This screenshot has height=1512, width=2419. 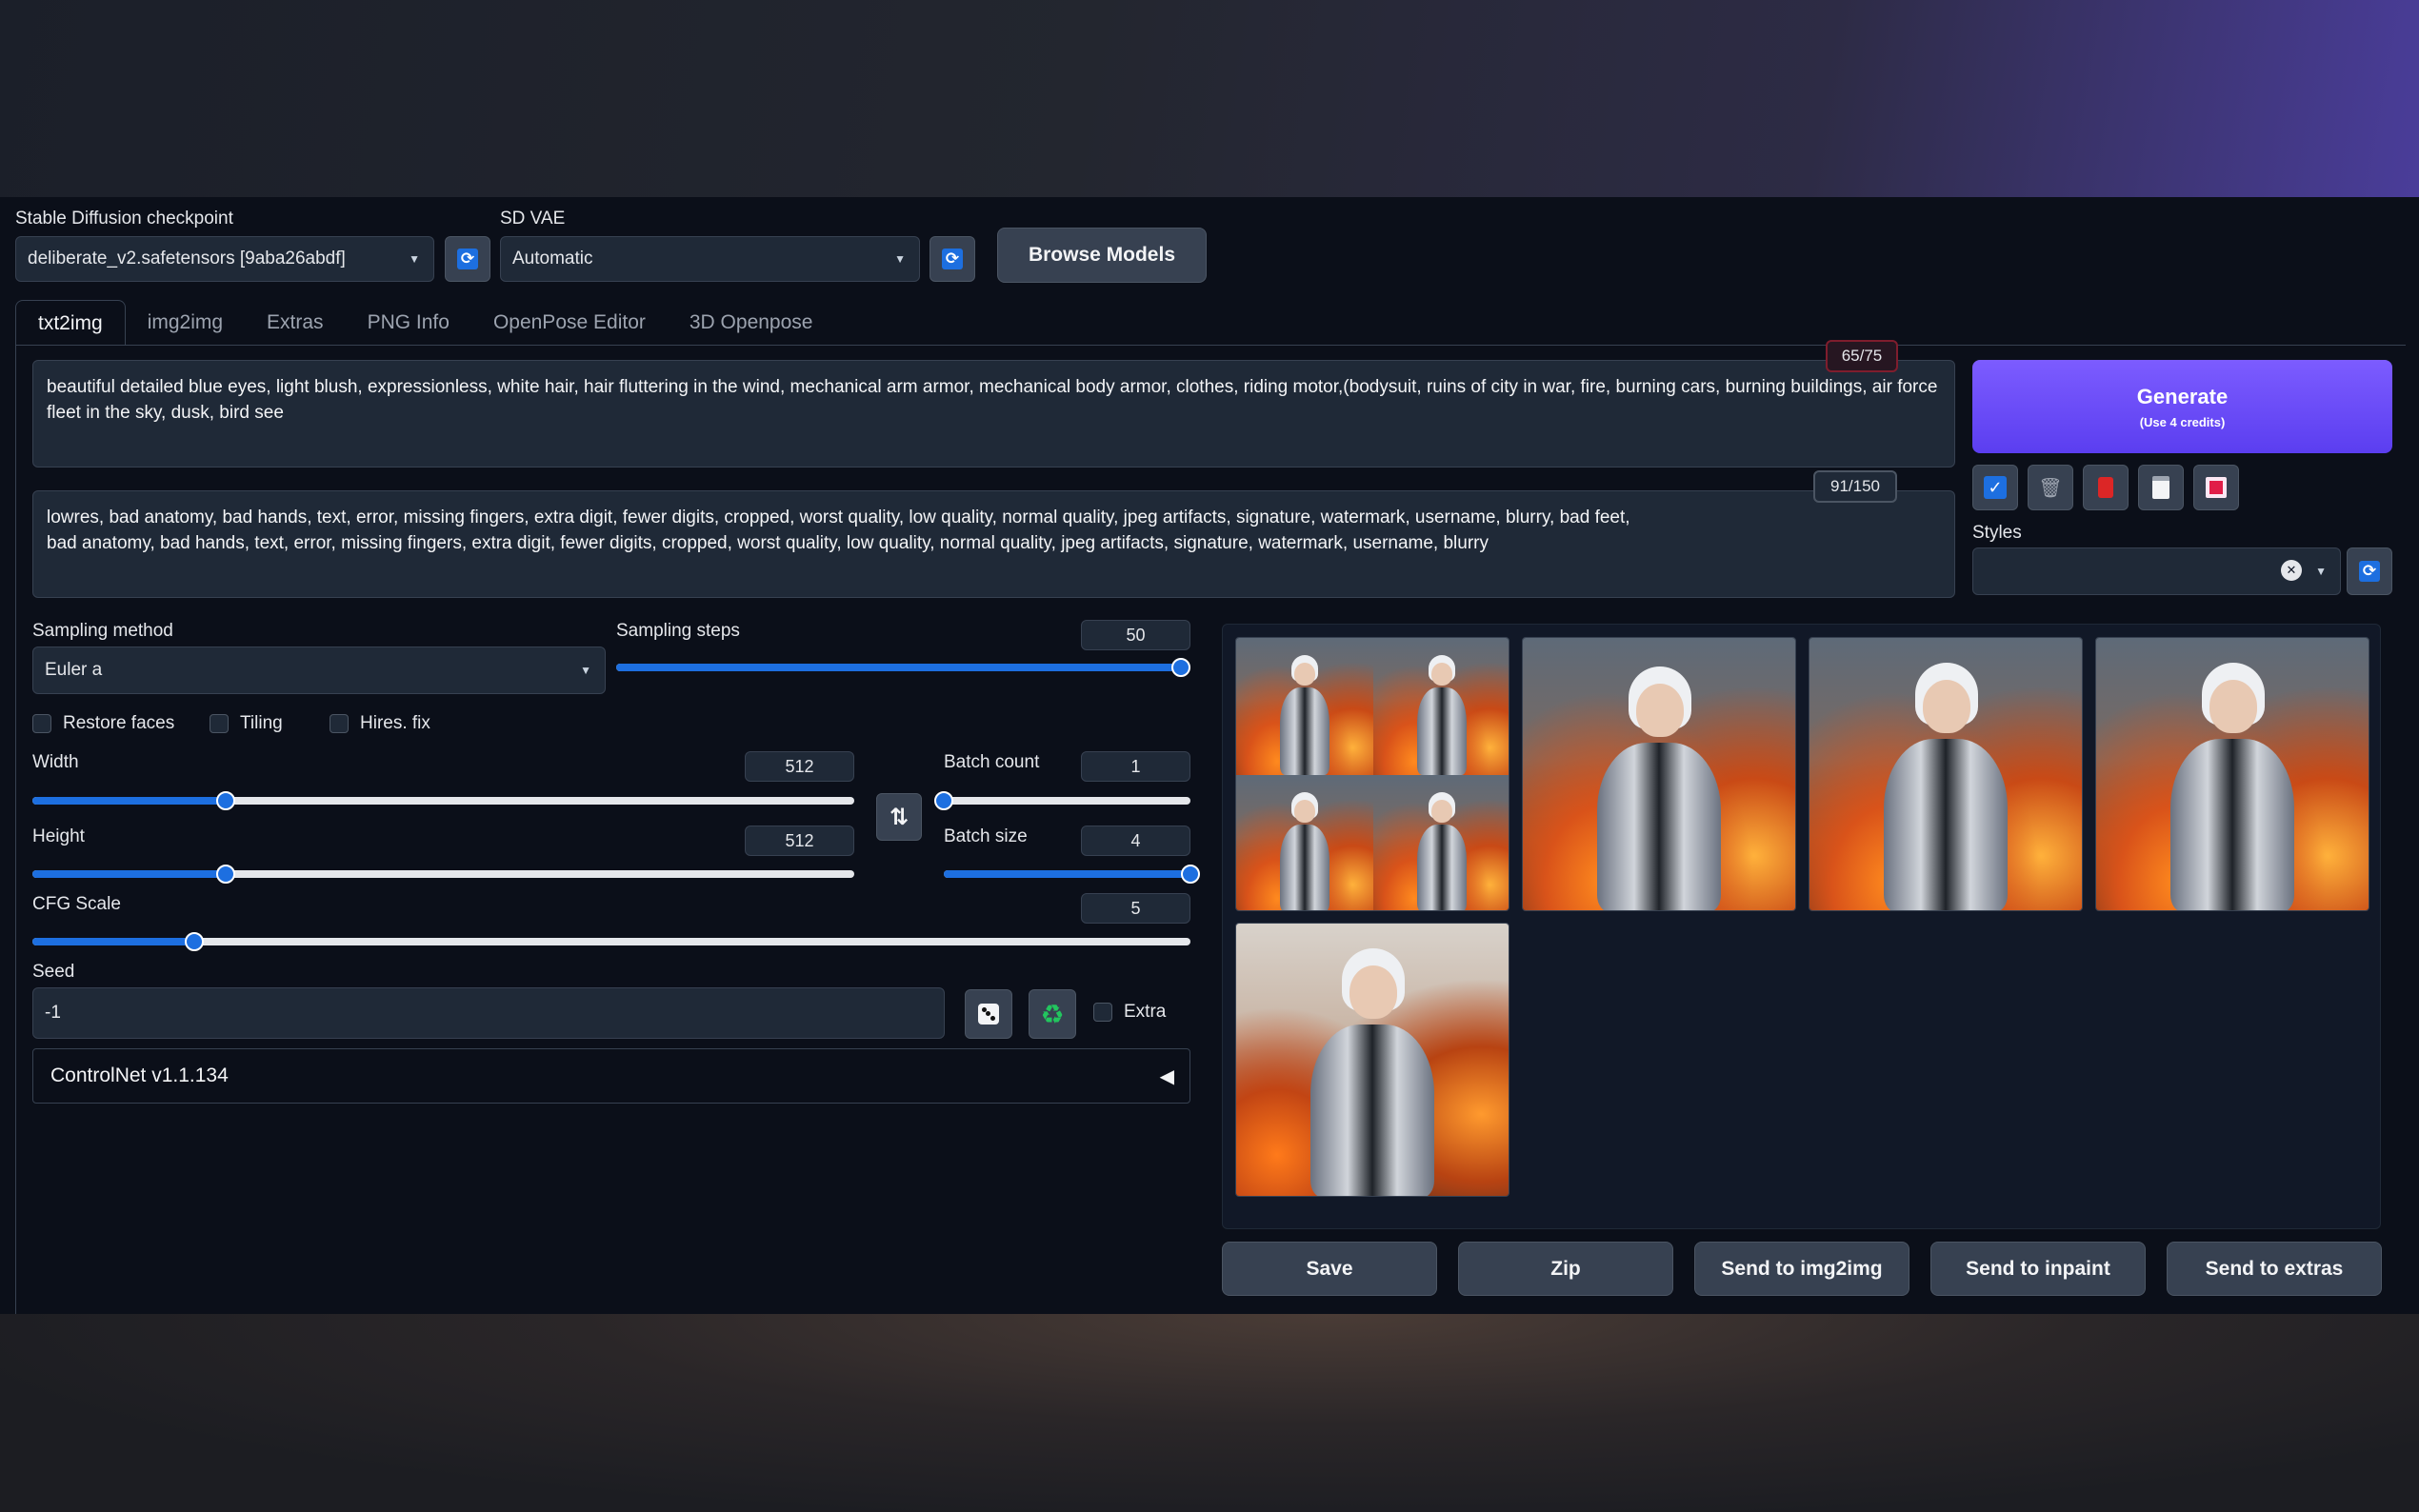 I want to click on width-slider, so click(x=443, y=800).